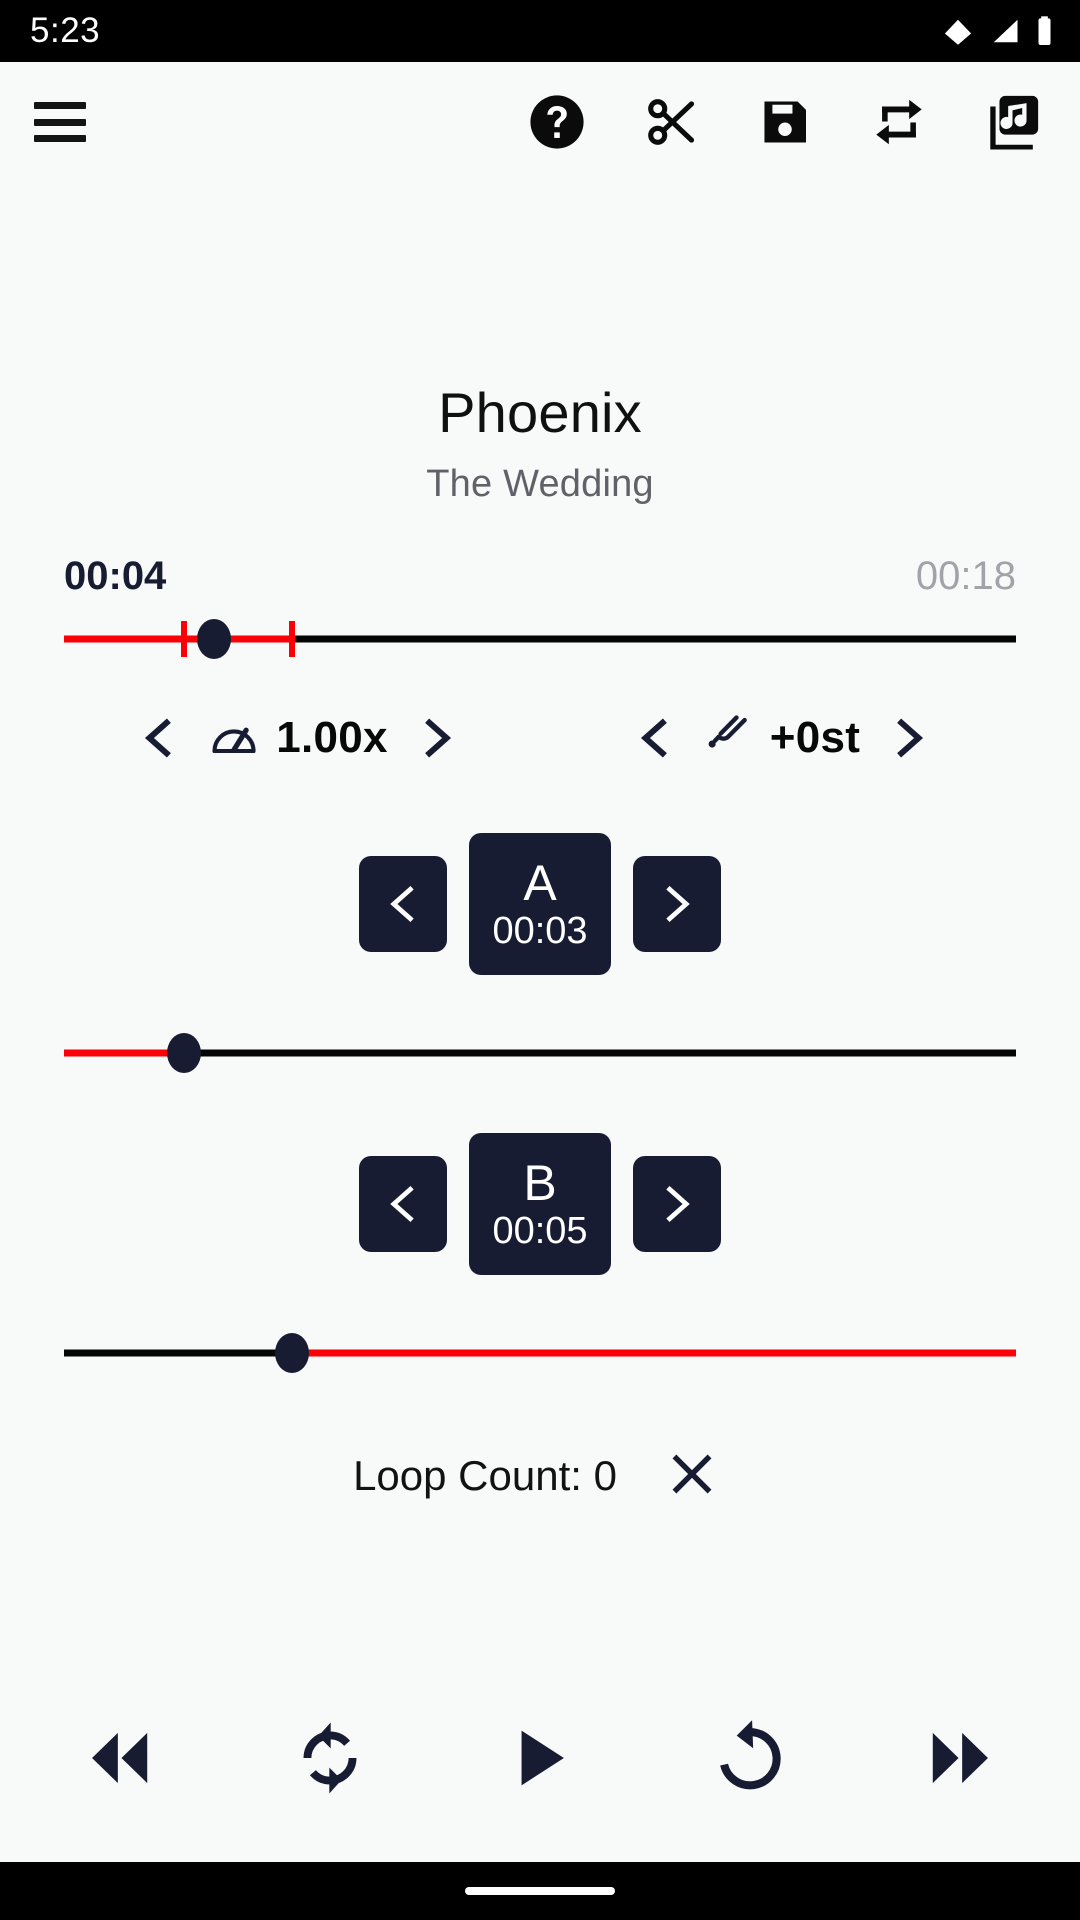 This screenshot has height=1920, width=1080. I want to click on cut-button, so click(671, 122).